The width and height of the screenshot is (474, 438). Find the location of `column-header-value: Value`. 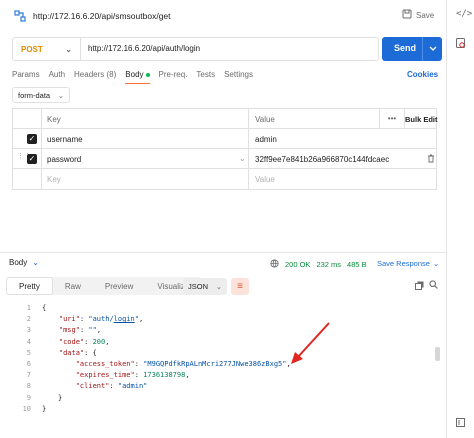

column-header-value: Value is located at coordinates (265, 119).